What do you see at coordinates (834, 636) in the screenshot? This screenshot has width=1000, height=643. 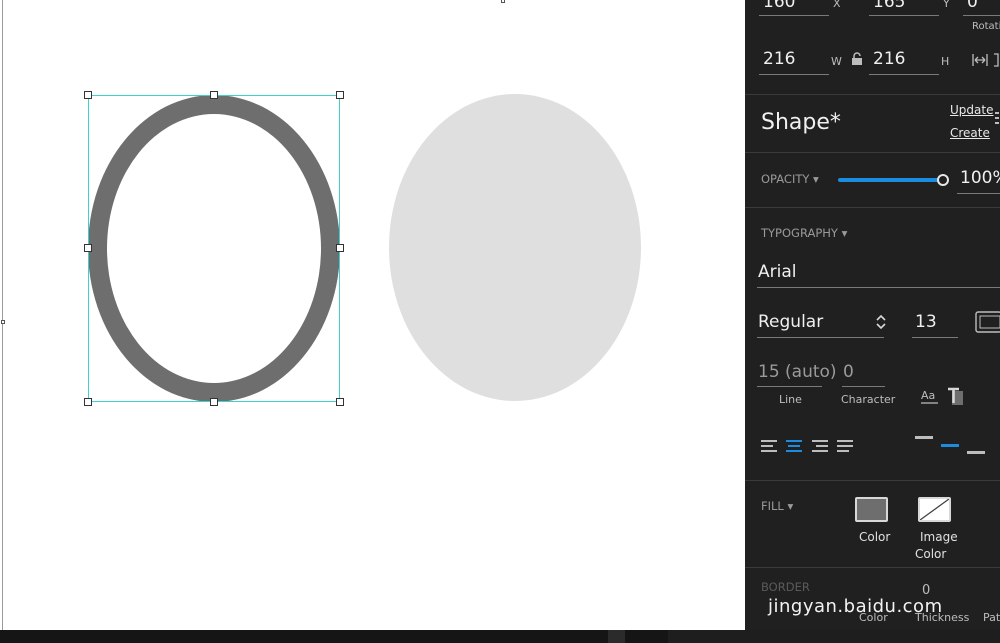 I see `status-bar-segment-right` at bounding box center [834, 636].